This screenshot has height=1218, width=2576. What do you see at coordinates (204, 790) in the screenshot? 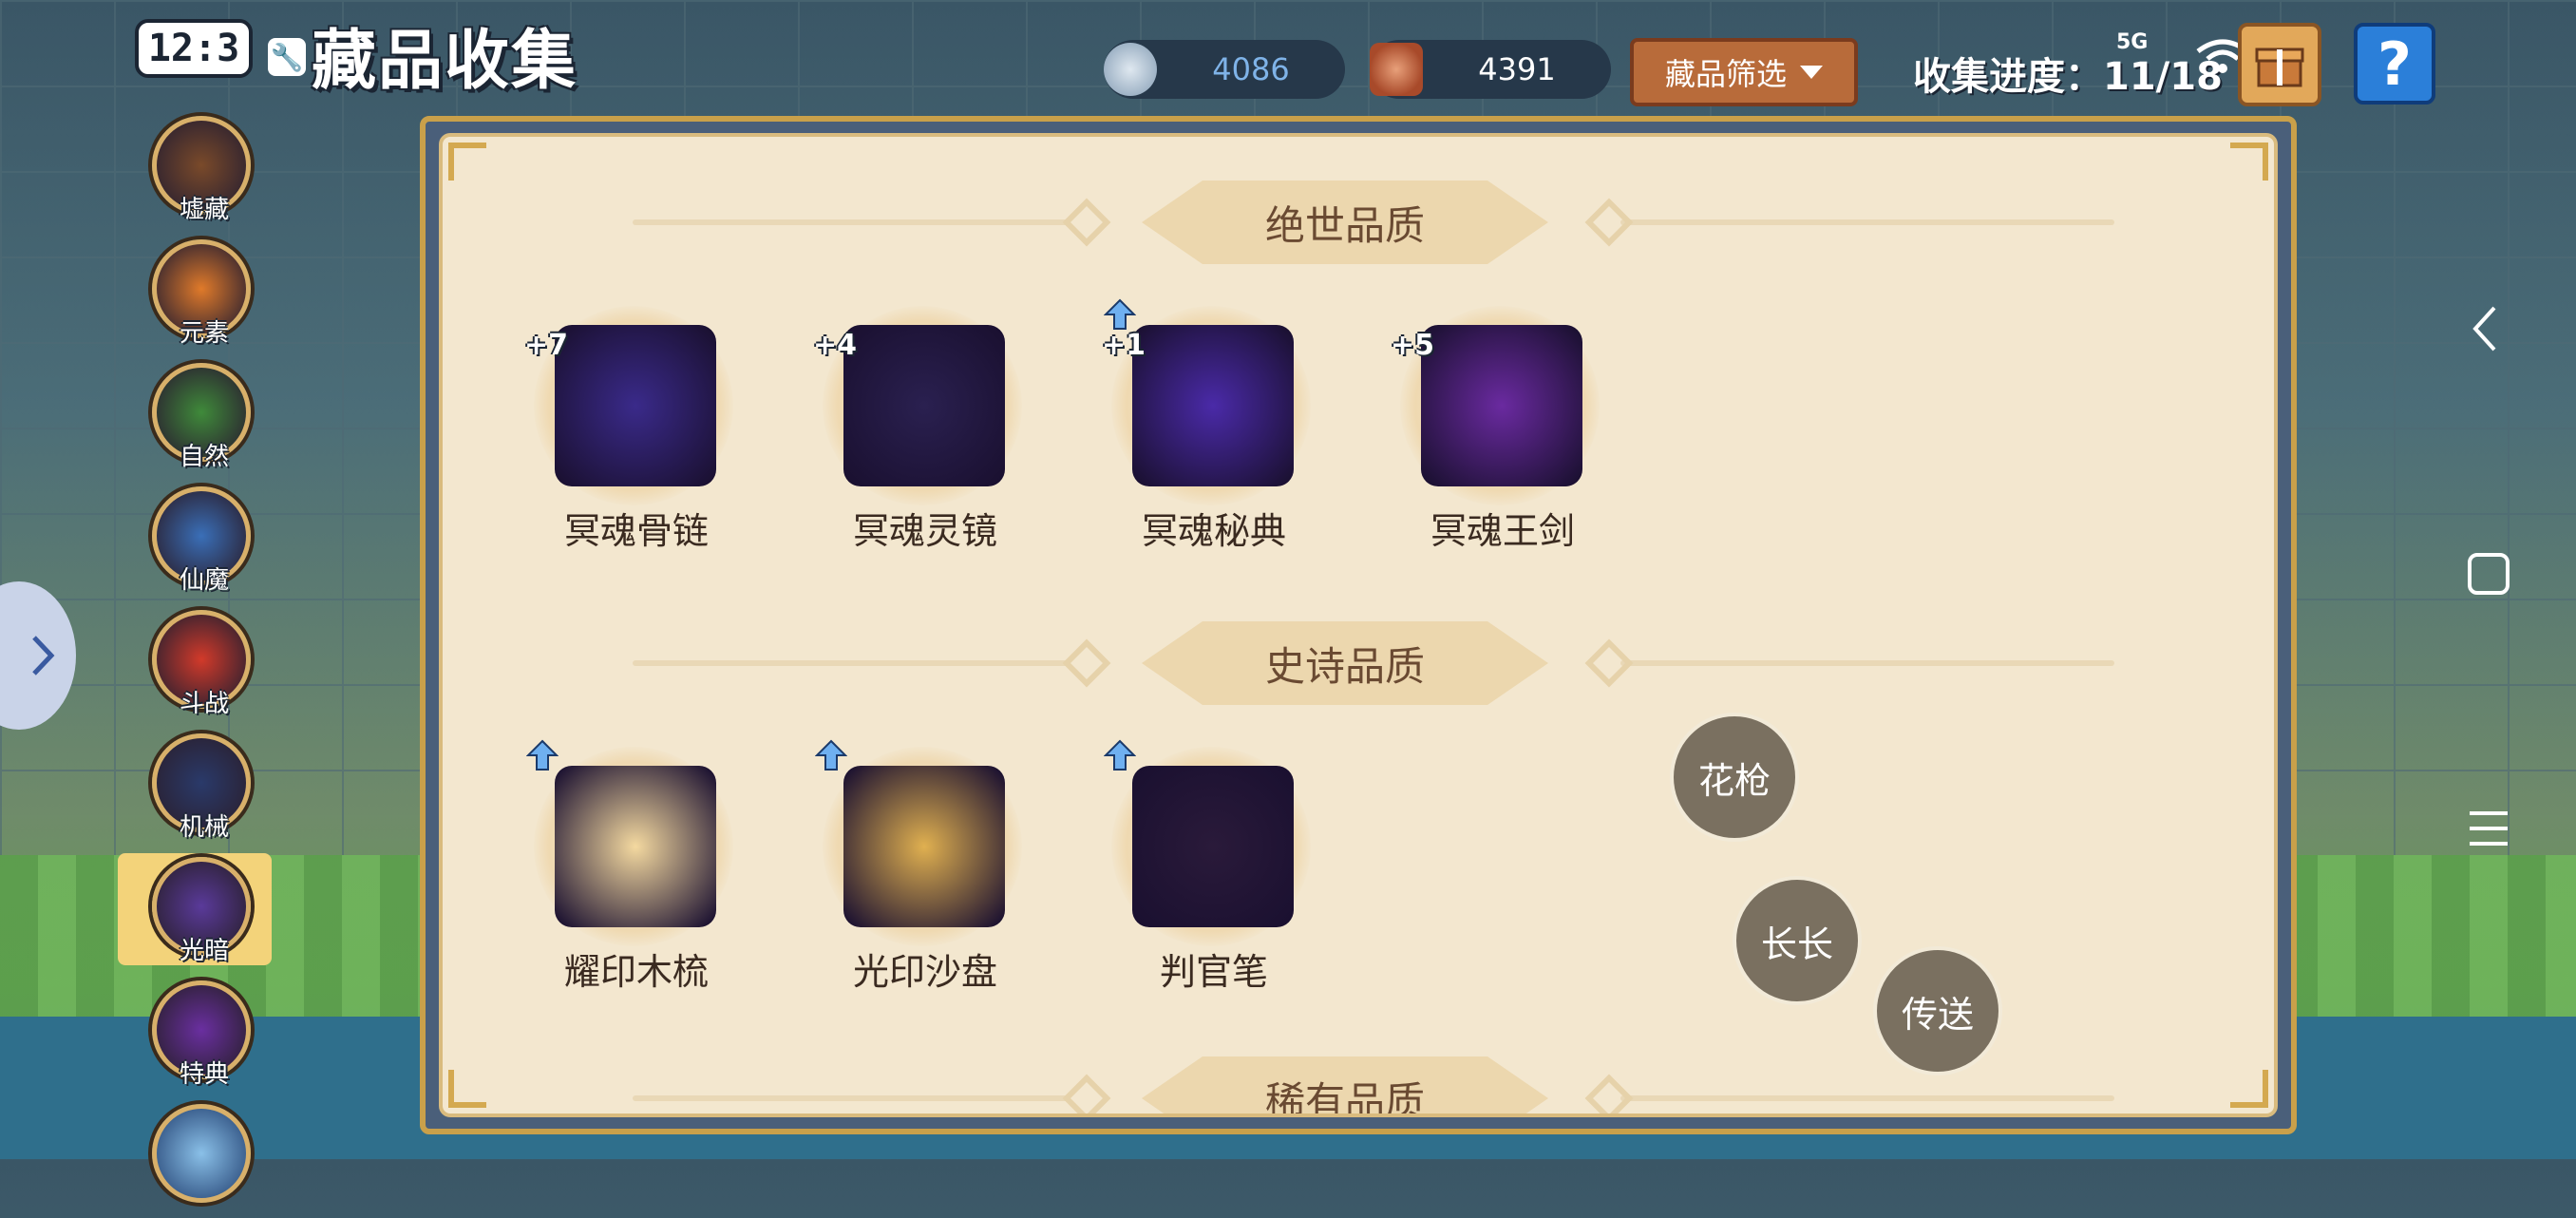
I see `sidebar-item: 机械` at bounding box center [204, 790].